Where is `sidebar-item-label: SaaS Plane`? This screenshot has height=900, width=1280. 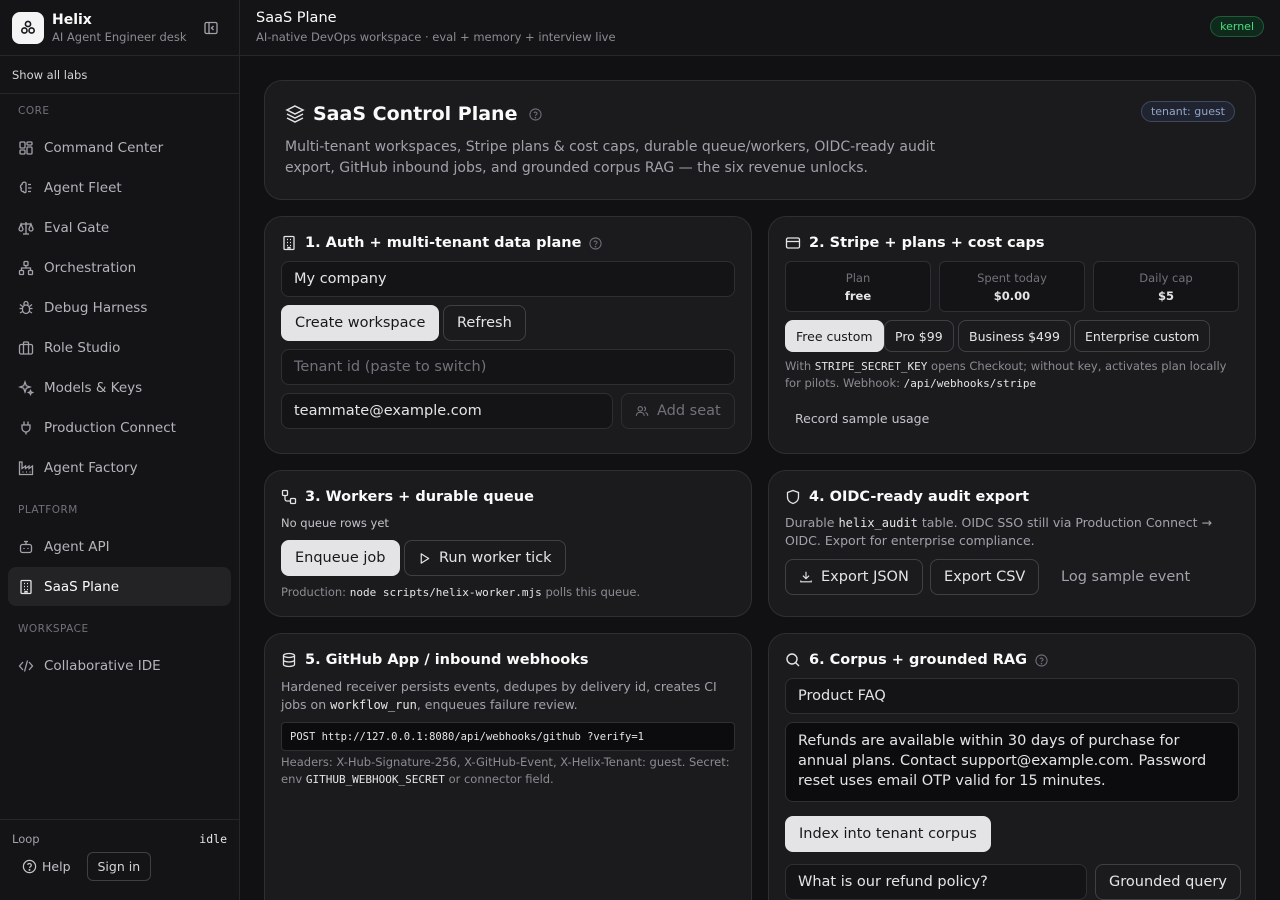
sidebar-item-label: SaaS Plane is located at coordinates (82, 586).